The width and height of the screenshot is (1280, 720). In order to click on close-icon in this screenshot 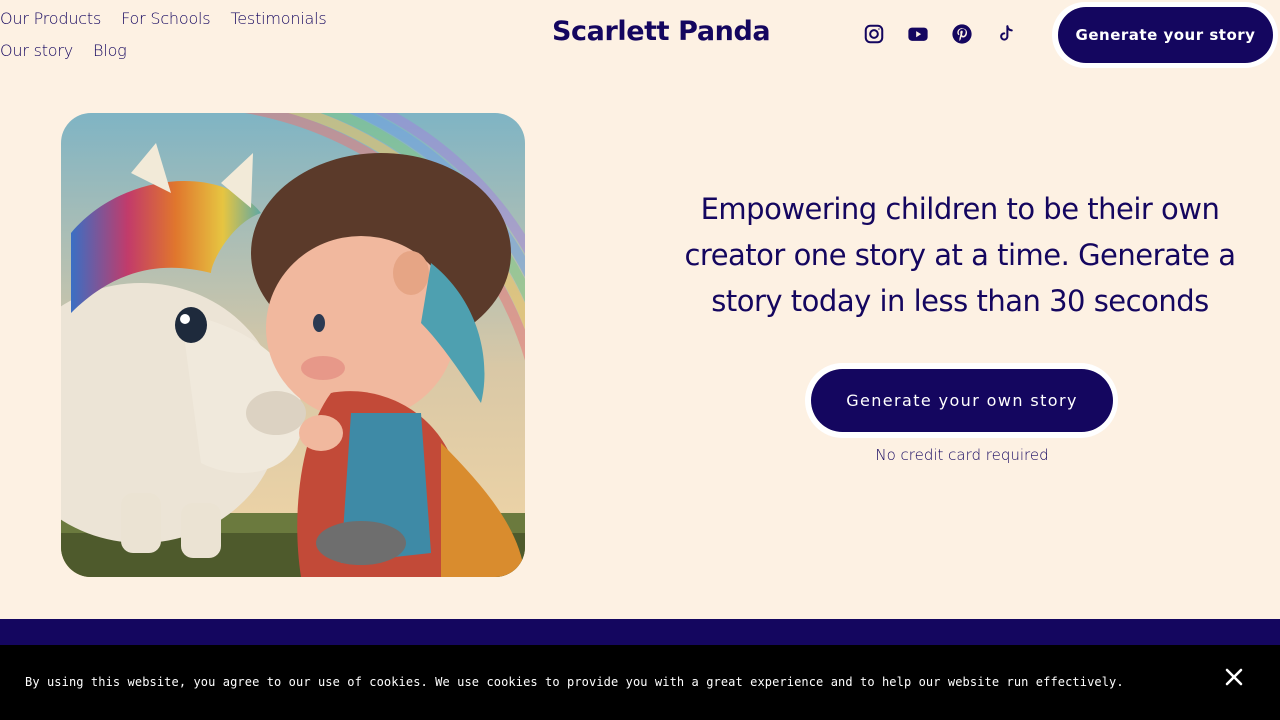, I will do `click(1234, 677)`.